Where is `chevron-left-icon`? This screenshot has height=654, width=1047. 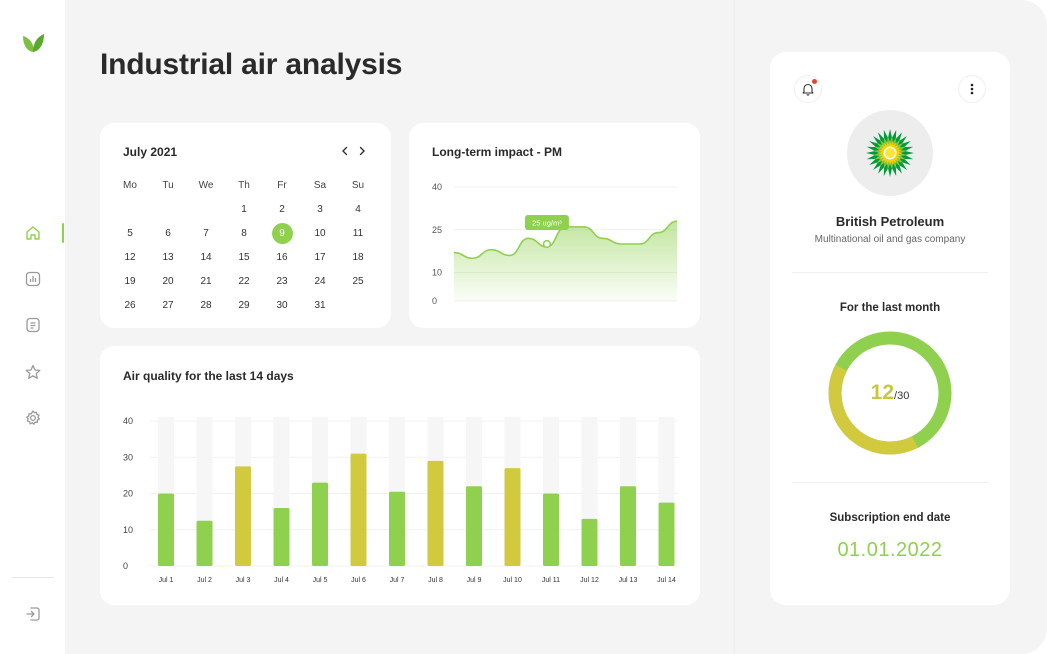 chevron-left-icon is located at coordinates (345, 151).